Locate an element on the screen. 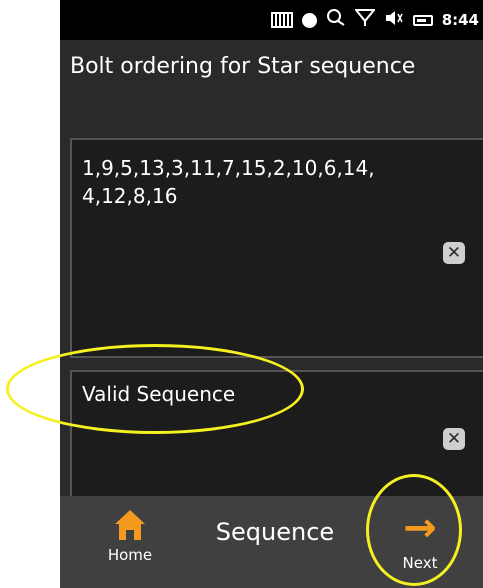 The height and width of the screenshot is (588, 483). bottom-bar-title: Sequence is located at coordinates (275, 532).